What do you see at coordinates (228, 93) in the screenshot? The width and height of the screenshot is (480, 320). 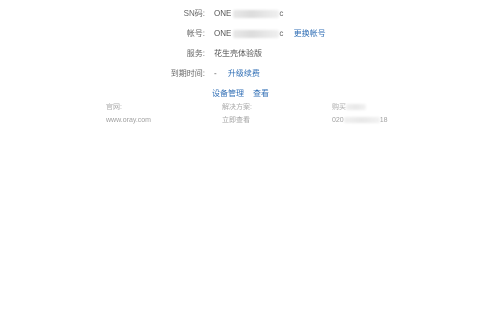 I see `device-manage-link: 设备管理` at bounding box center [228, 93].